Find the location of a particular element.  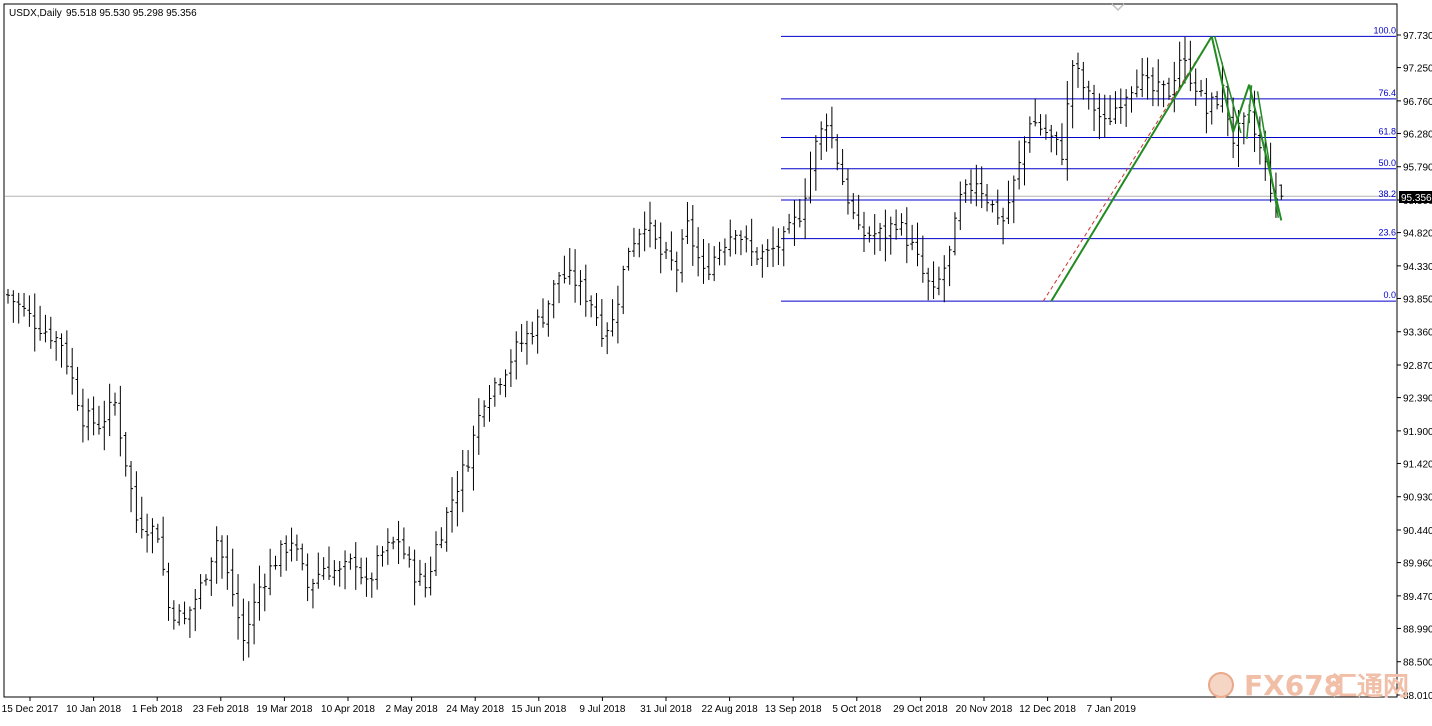

window-control-icon is located at coordinates (1118, 7).